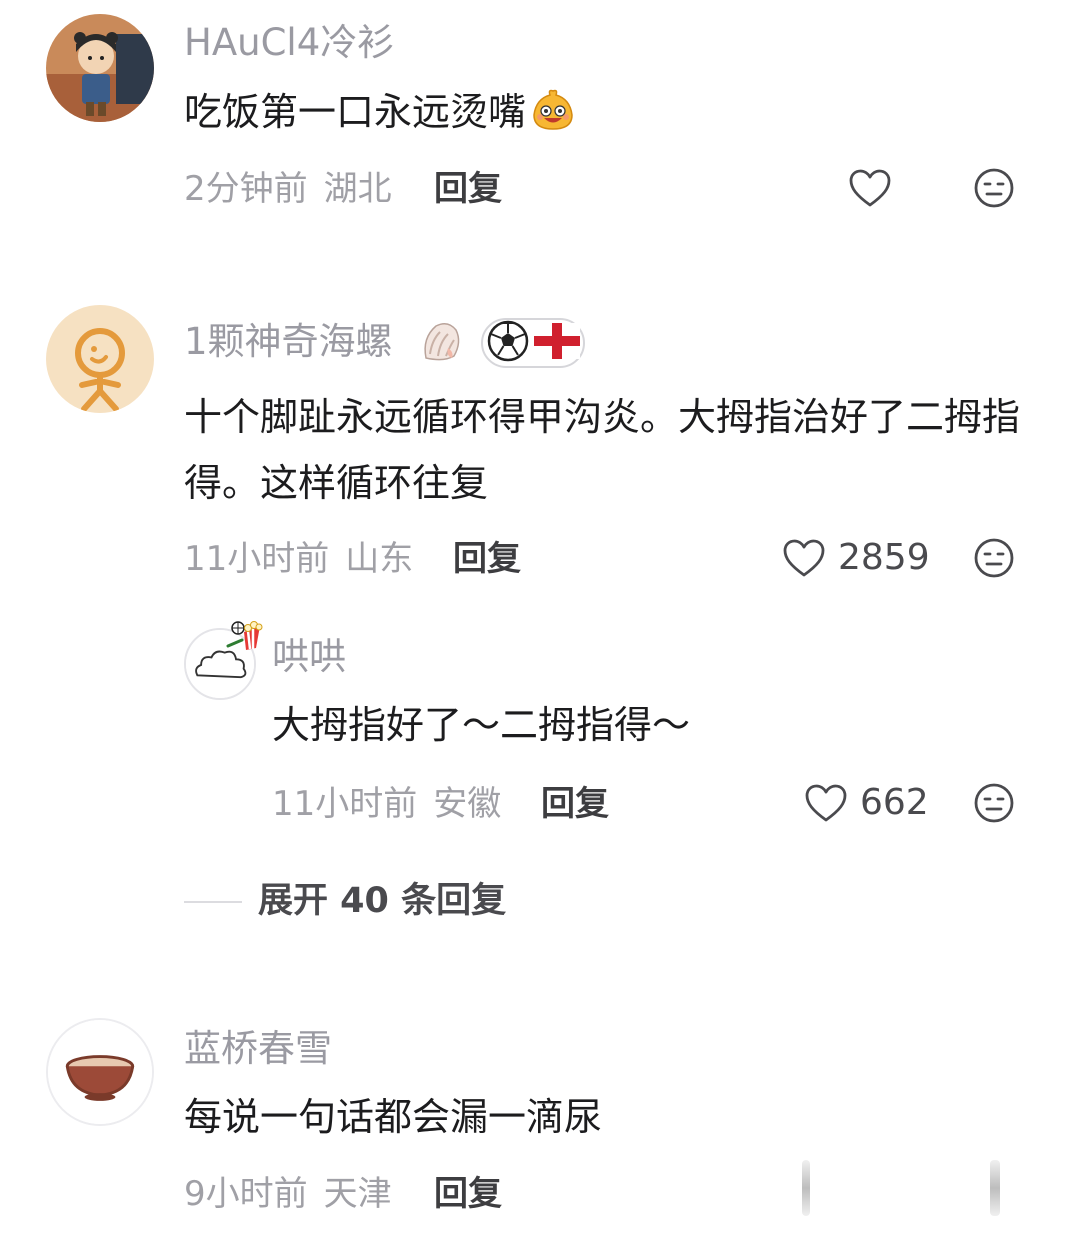 The width and height of the screenshot is (1080, 1238). I want to click on fan-badge, so click(533, 343).